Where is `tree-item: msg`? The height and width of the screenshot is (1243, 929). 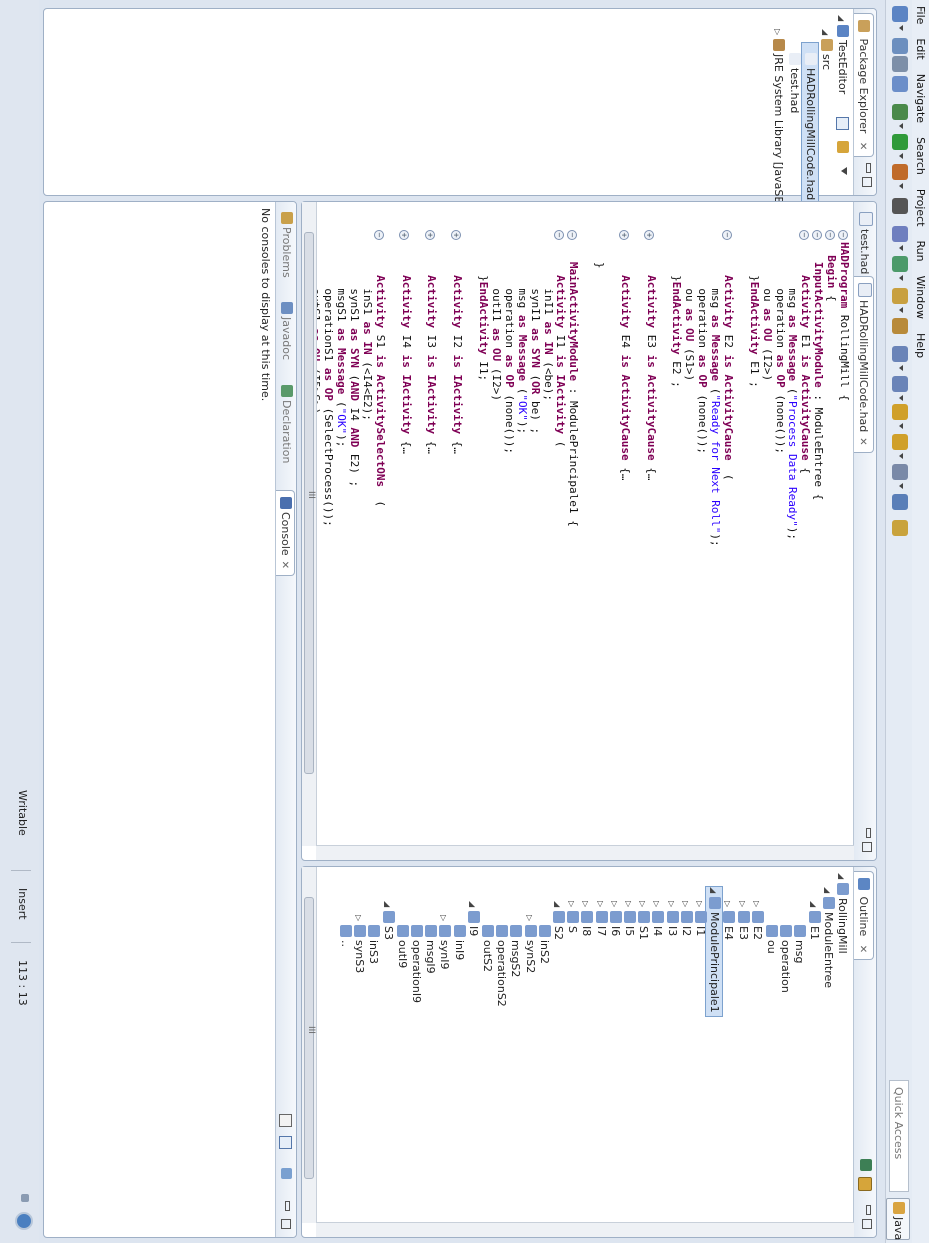
tree-item: msg is located at coordinates (799, 939).